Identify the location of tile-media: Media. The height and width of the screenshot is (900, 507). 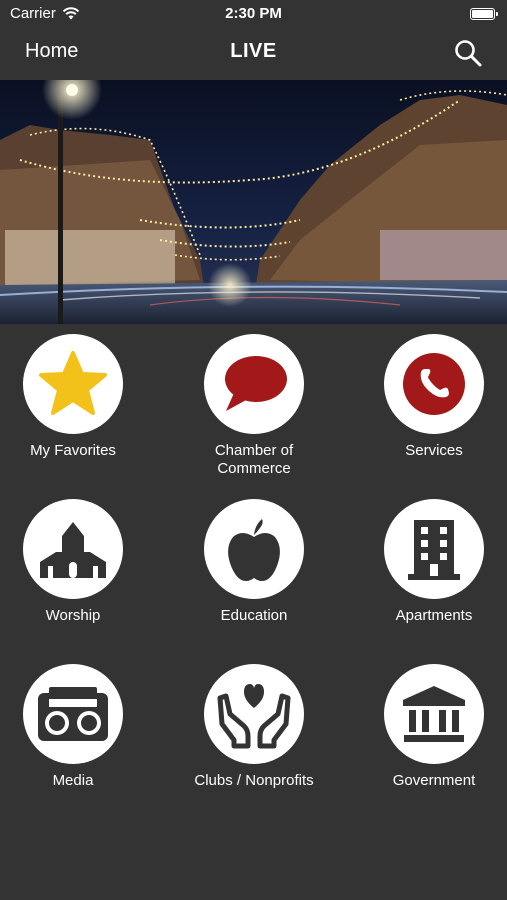
(76, 727).